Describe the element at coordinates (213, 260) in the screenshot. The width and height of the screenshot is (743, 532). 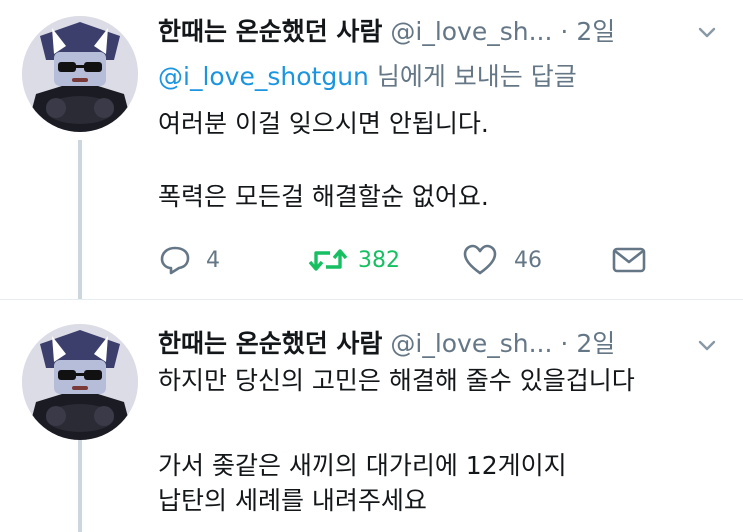
I see `reply-count: 4` at that location.